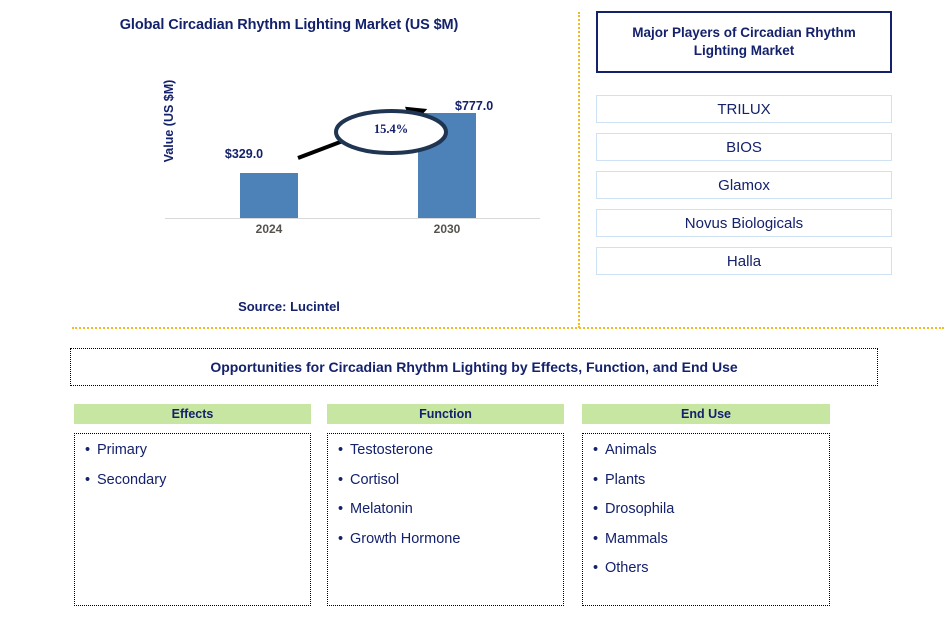  I want to click on list-item: • Growth Hormone, so click(450, 538).